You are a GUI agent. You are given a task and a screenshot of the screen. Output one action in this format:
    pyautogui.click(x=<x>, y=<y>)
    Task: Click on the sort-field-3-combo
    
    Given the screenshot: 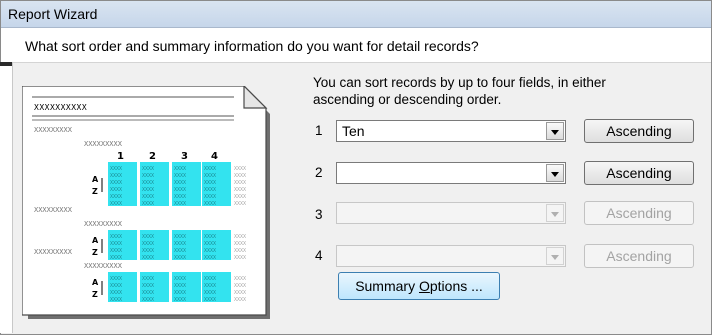 What is the action you would take?
    pyautogui.click(x=451, y=213)
    